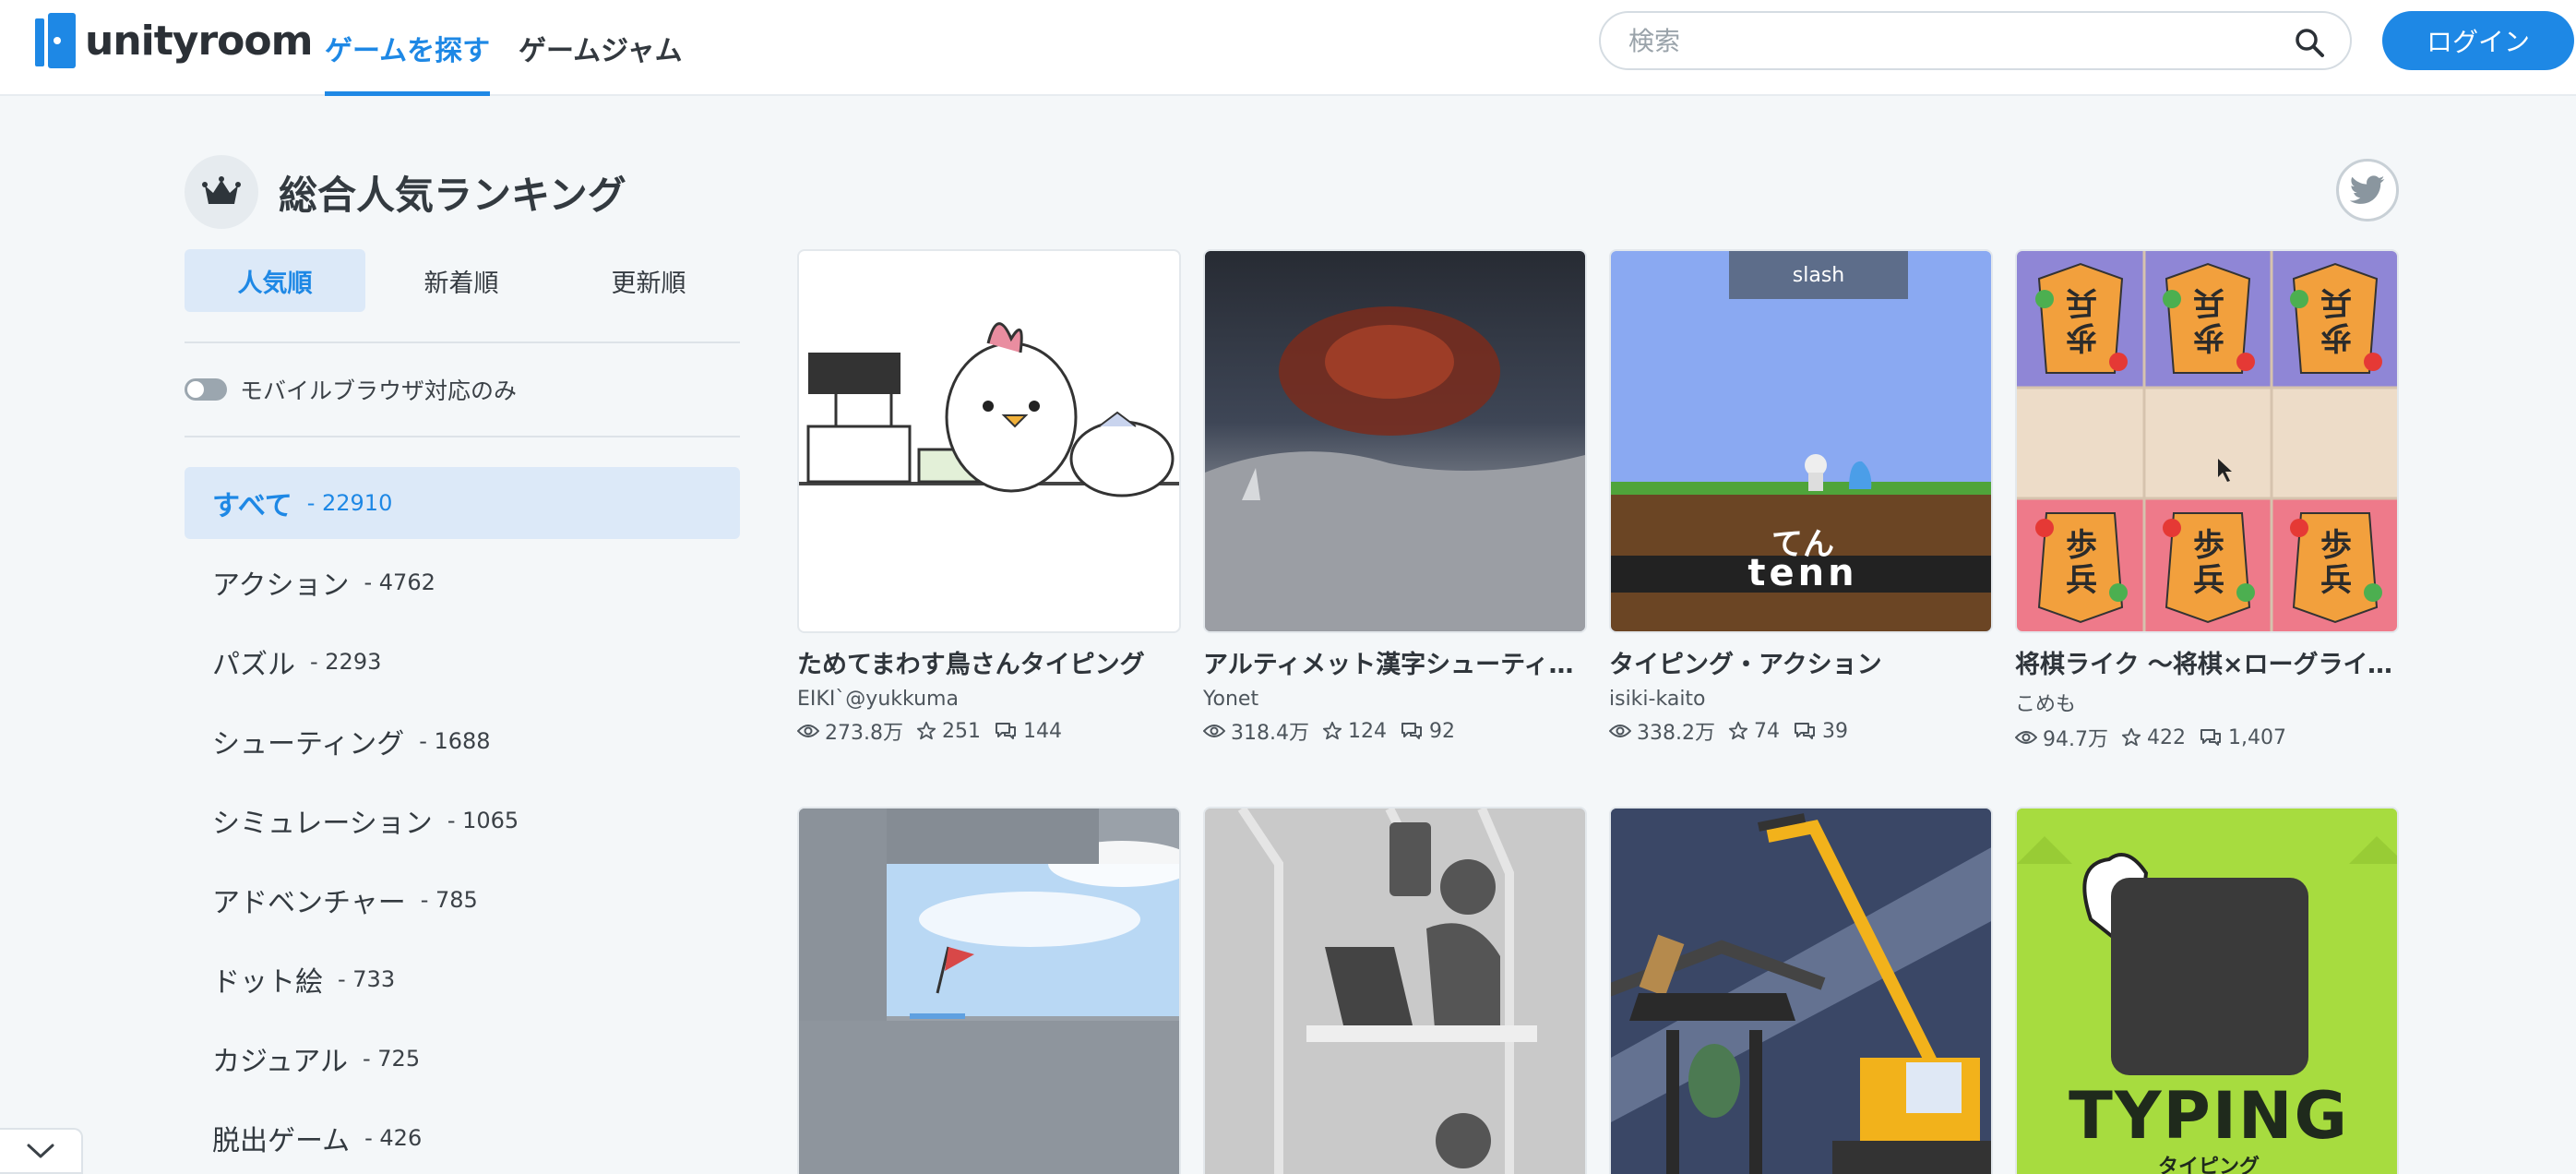 This screenshot has height=1174, width=2576. I want to click on game-title: タイピング・アクション, so click(1801, 662).